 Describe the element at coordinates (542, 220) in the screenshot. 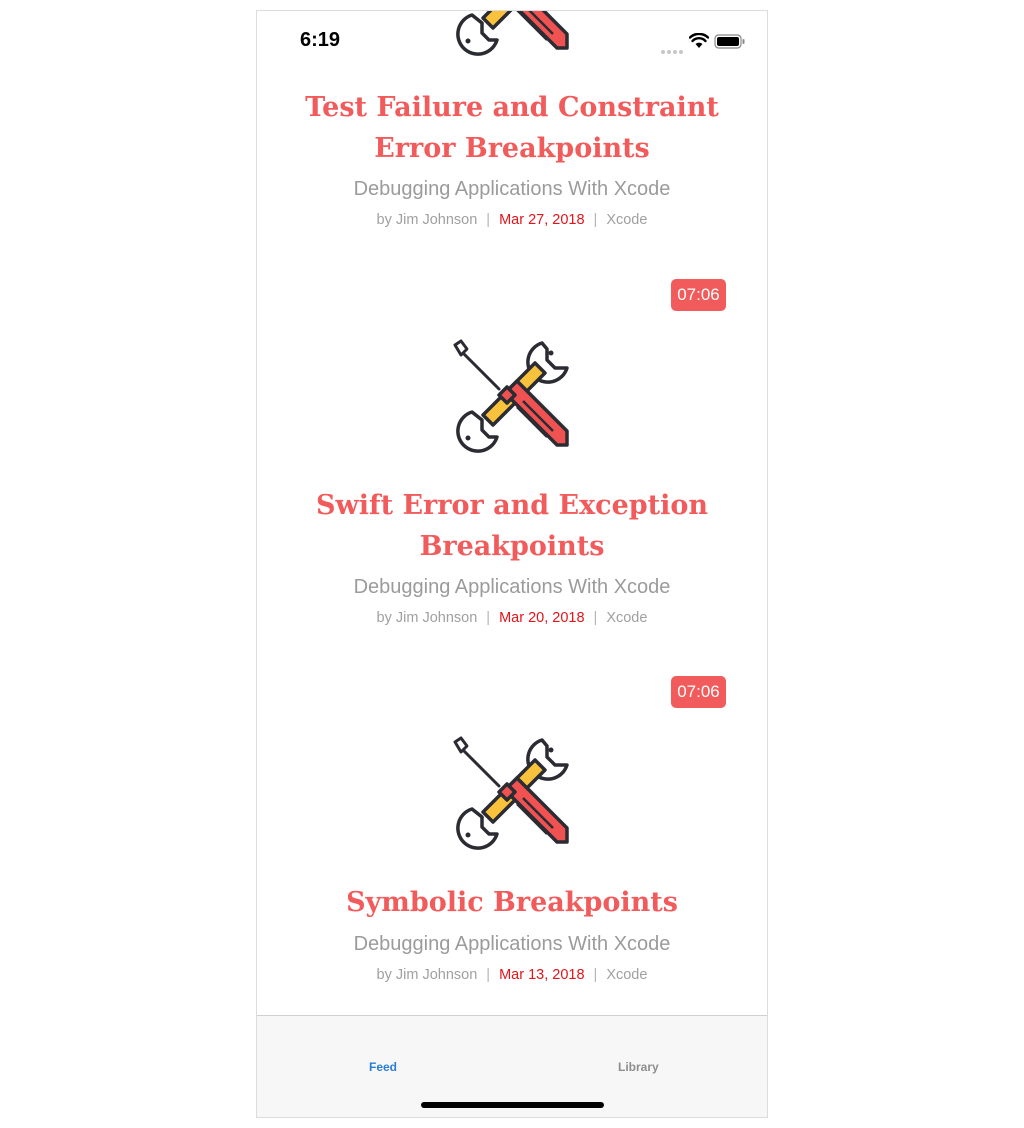

I see `post-date: Mar 27, 2018` at that location.